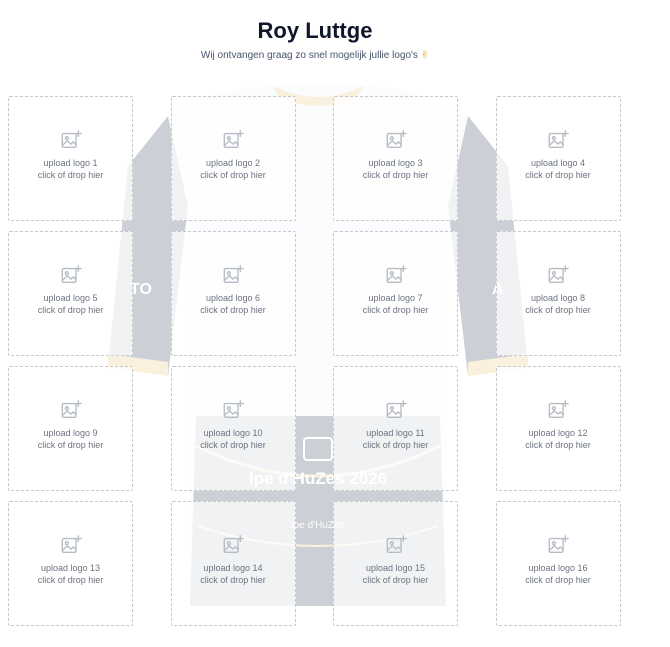 Image resolution: width=670 pixels, height=647 pixels. I want to click on upload-slot-label: upload logo 10, so click(233, 432).